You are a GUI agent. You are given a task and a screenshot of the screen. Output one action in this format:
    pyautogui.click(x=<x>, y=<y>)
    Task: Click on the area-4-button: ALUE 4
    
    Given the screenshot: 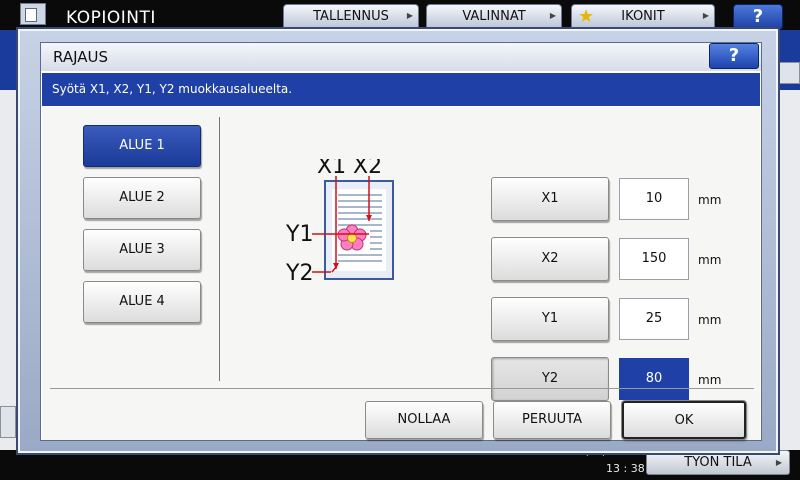 What is the action you would take?
    pyautogui.click(x=142, y=302)
    